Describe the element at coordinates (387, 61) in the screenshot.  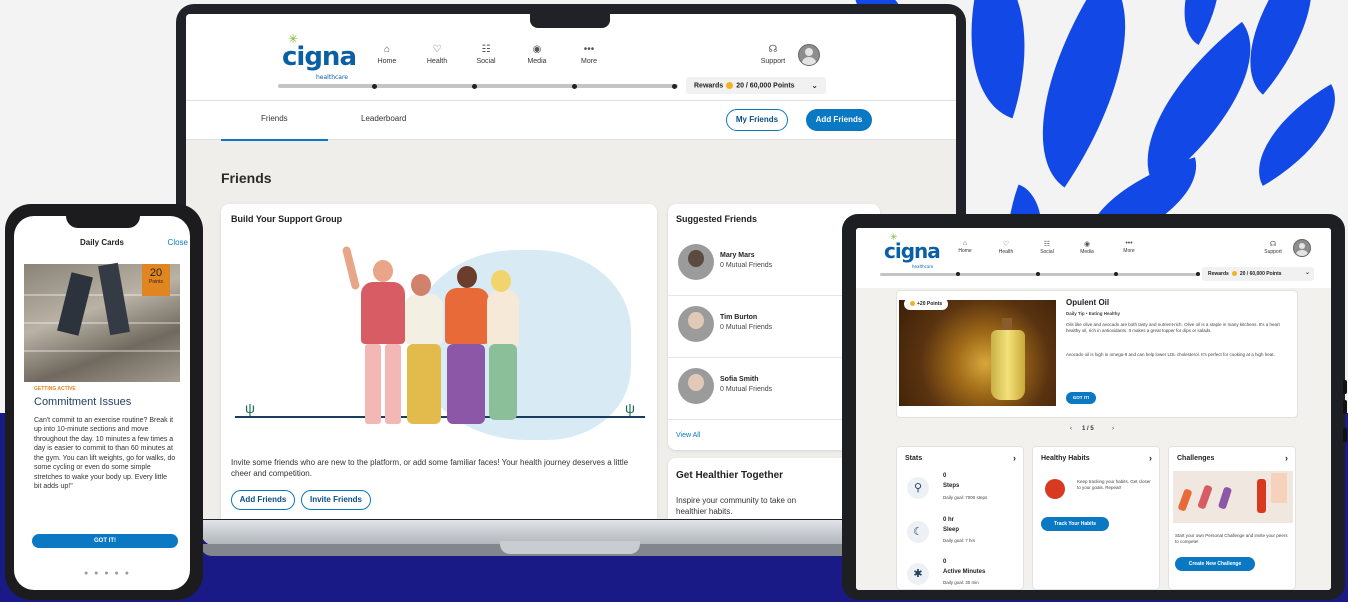
I see `nav-label: Home` at that location.